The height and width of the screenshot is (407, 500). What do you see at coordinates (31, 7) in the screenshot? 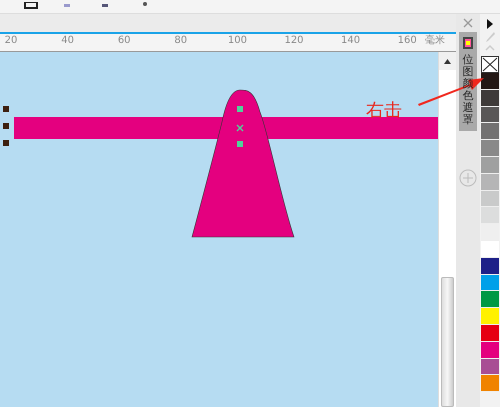
I see `toolbar-icon` at bounding box center [31, 7].